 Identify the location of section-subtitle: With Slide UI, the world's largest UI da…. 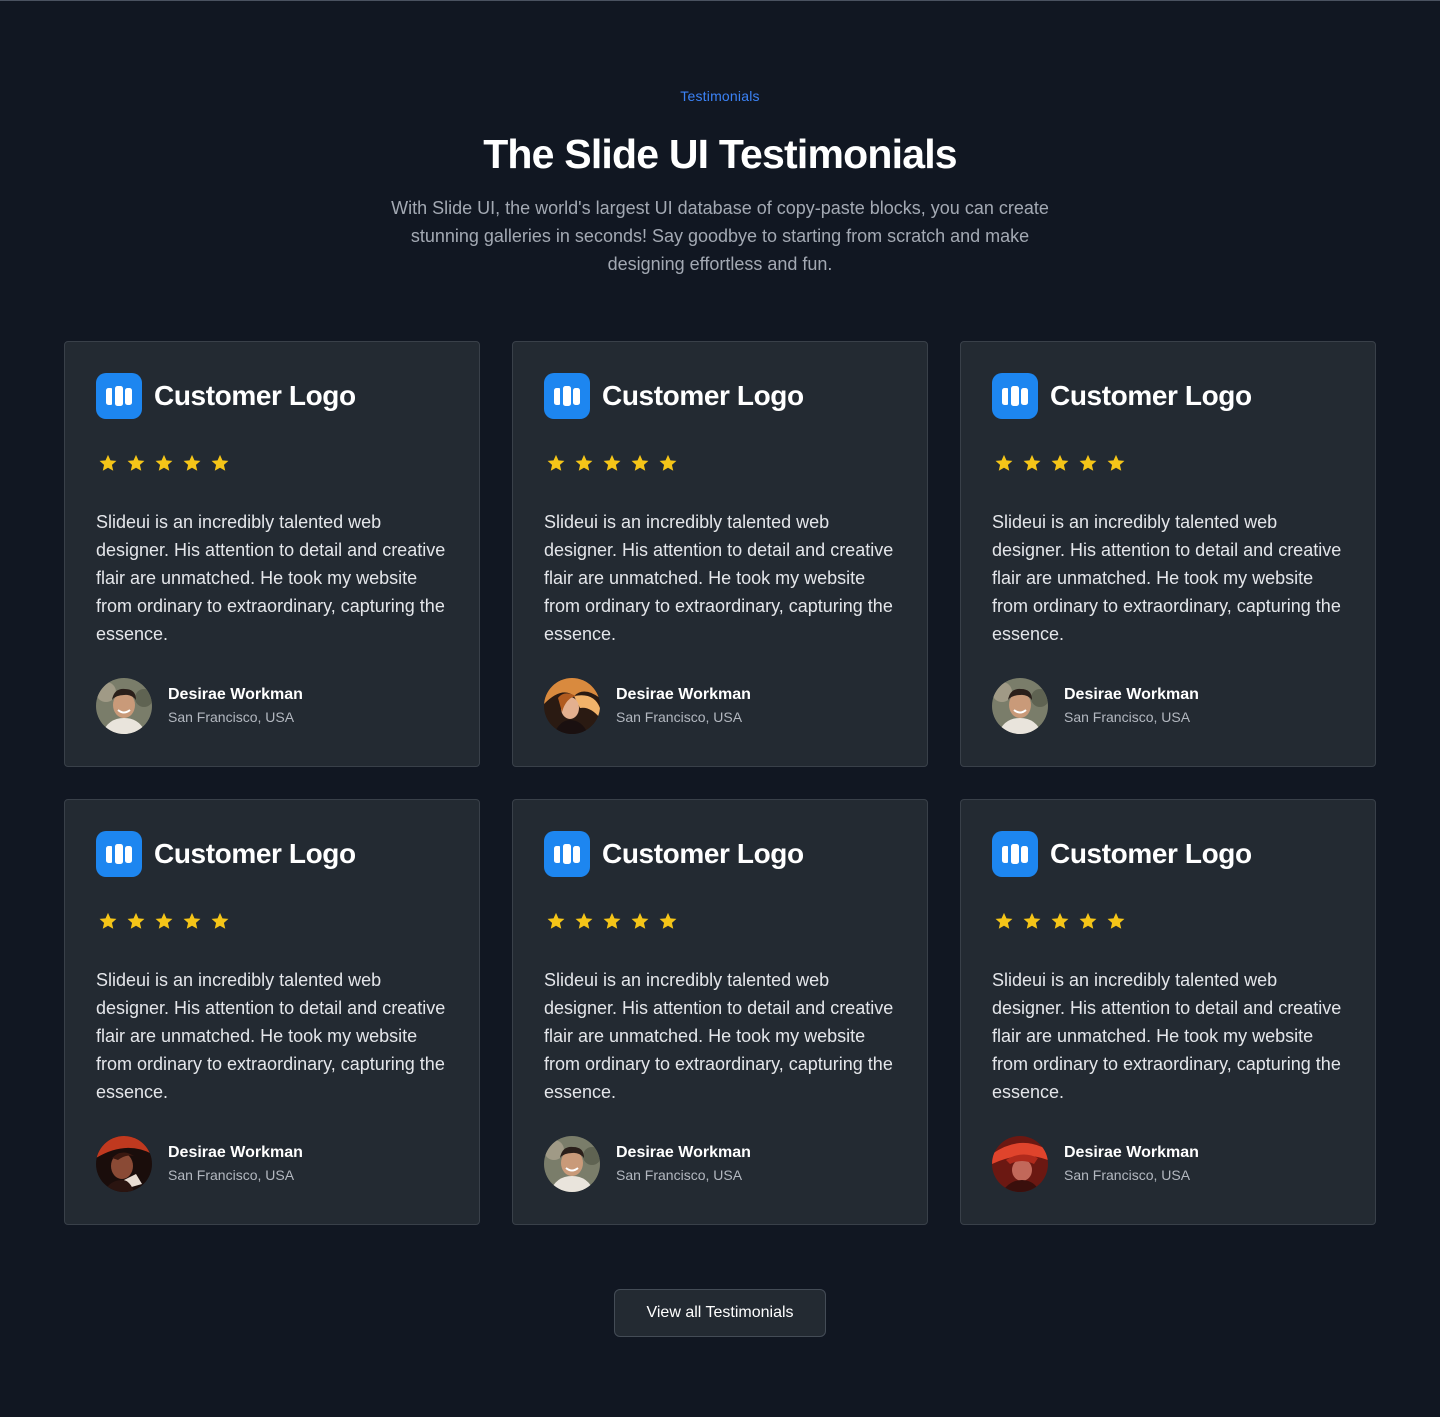
(720, 236).